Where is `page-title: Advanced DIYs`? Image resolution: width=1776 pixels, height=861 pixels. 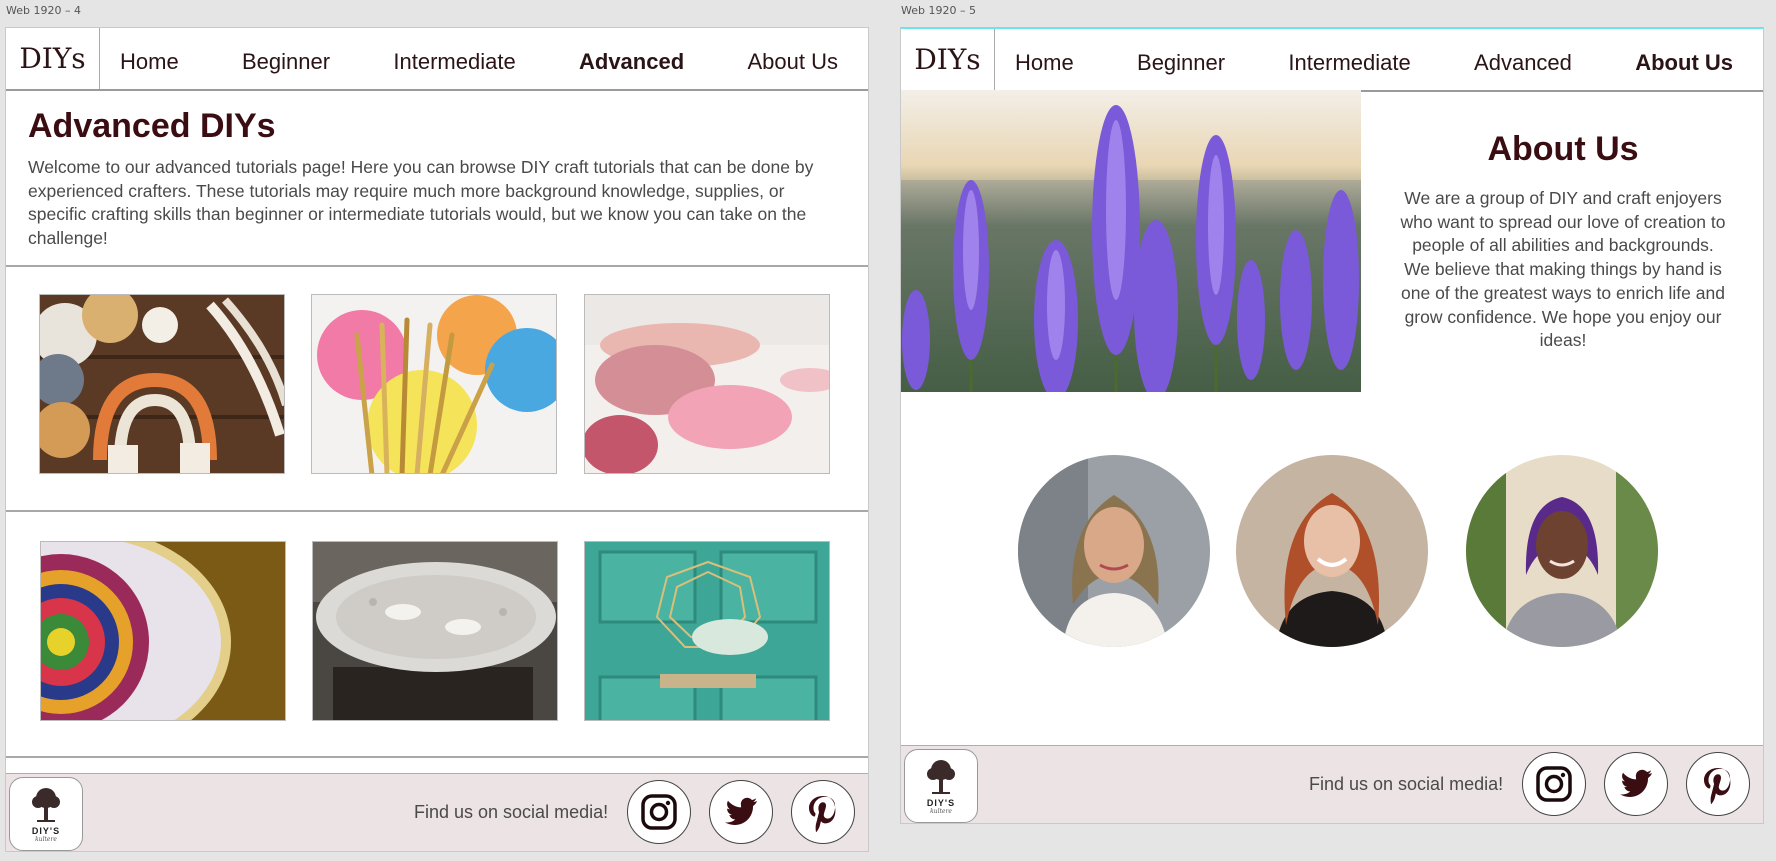 page-title: Advanced DIYs is located at coordinates (152, 126).